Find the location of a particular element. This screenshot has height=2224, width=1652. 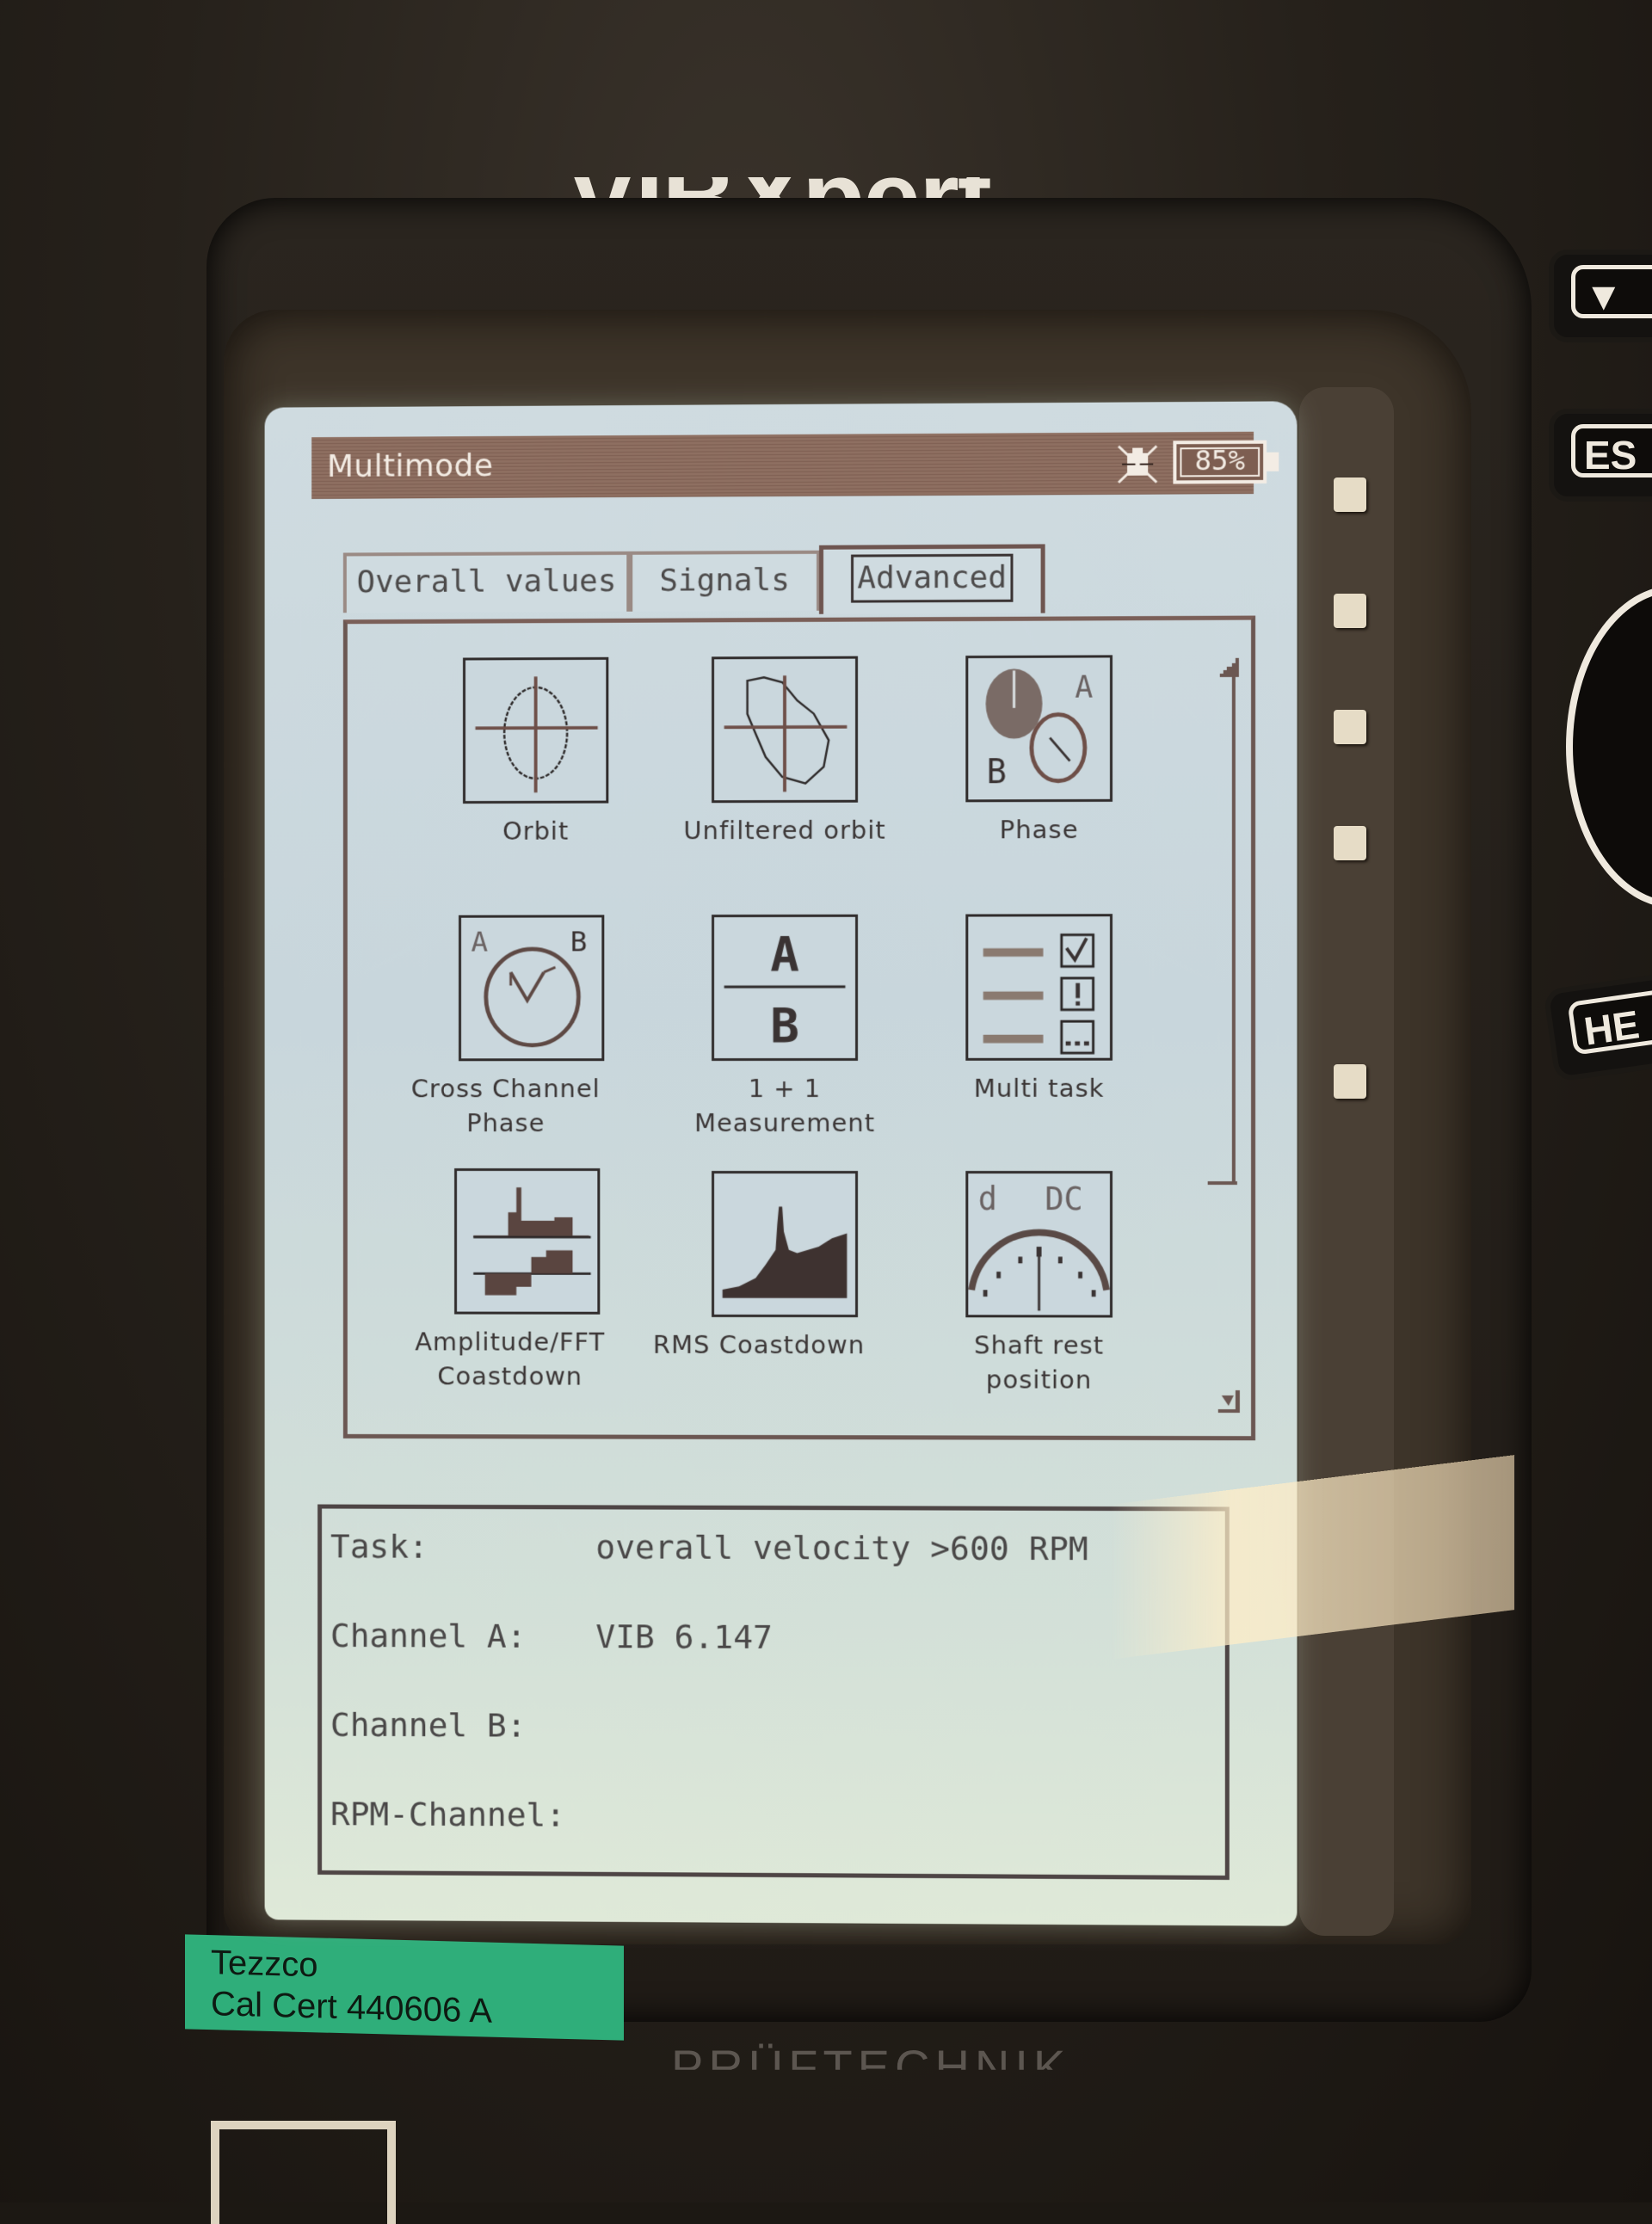

tab-label: Overall values is located at coordinates (487, 582).